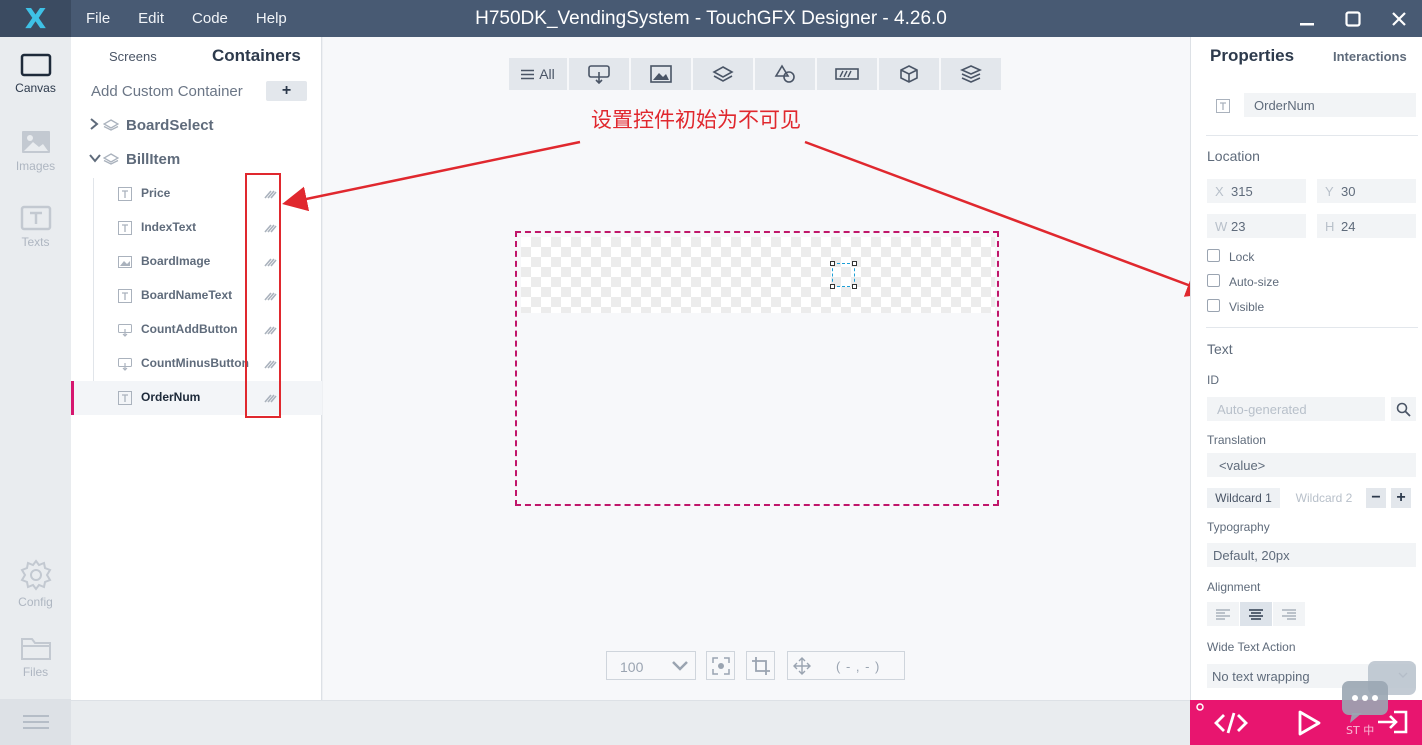 The image size is (1422, 745). I want to click on status-dot-icon, so click(1200, 707).